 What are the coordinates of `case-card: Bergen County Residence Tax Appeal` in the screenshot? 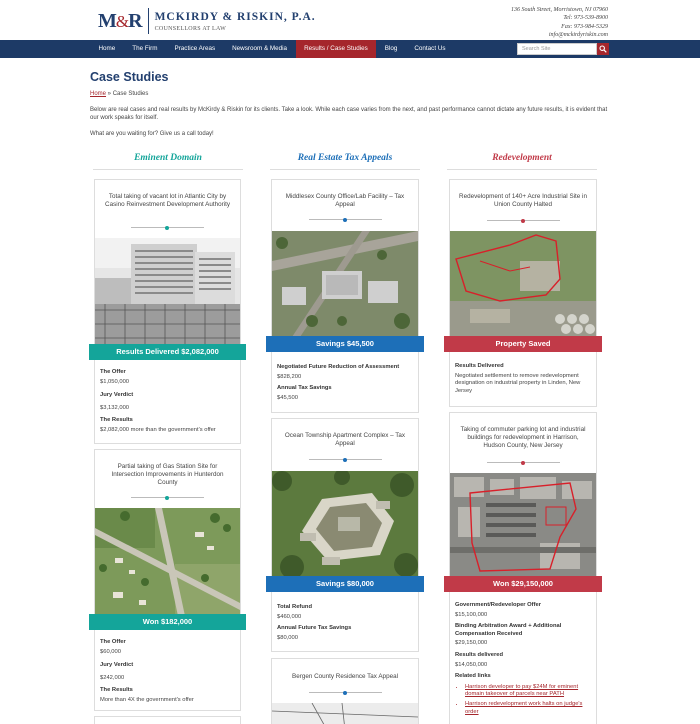 It's located at (345, 691).